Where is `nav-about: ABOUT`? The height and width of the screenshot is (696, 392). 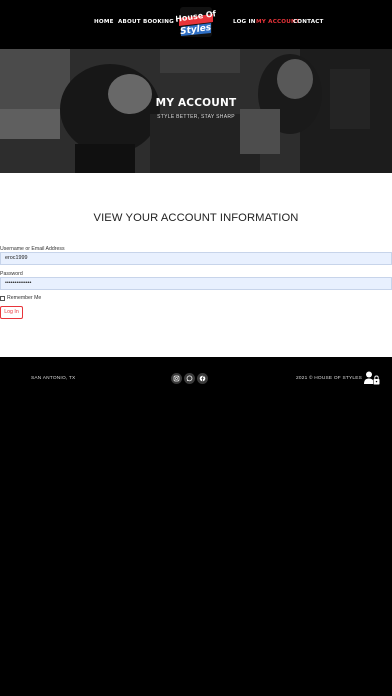
nav-about: ABOUT is located at coordinates (129, 22).